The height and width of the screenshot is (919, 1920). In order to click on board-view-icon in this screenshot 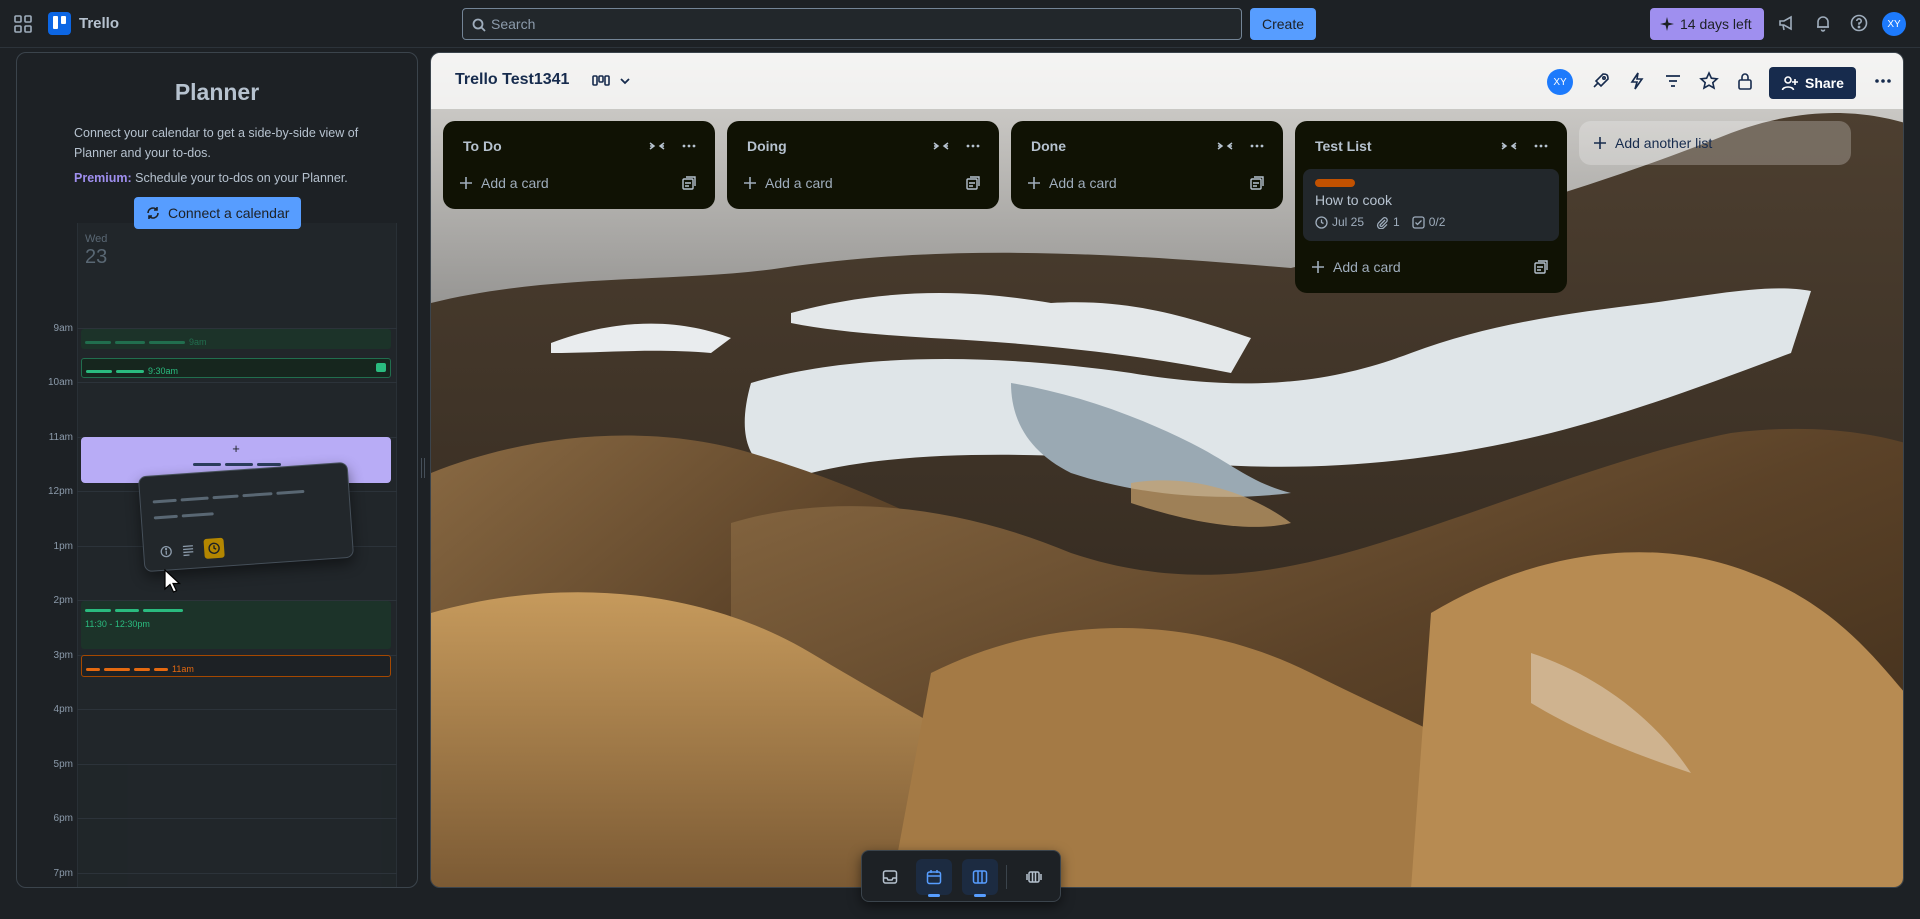, I will do `click(601, 81)`.